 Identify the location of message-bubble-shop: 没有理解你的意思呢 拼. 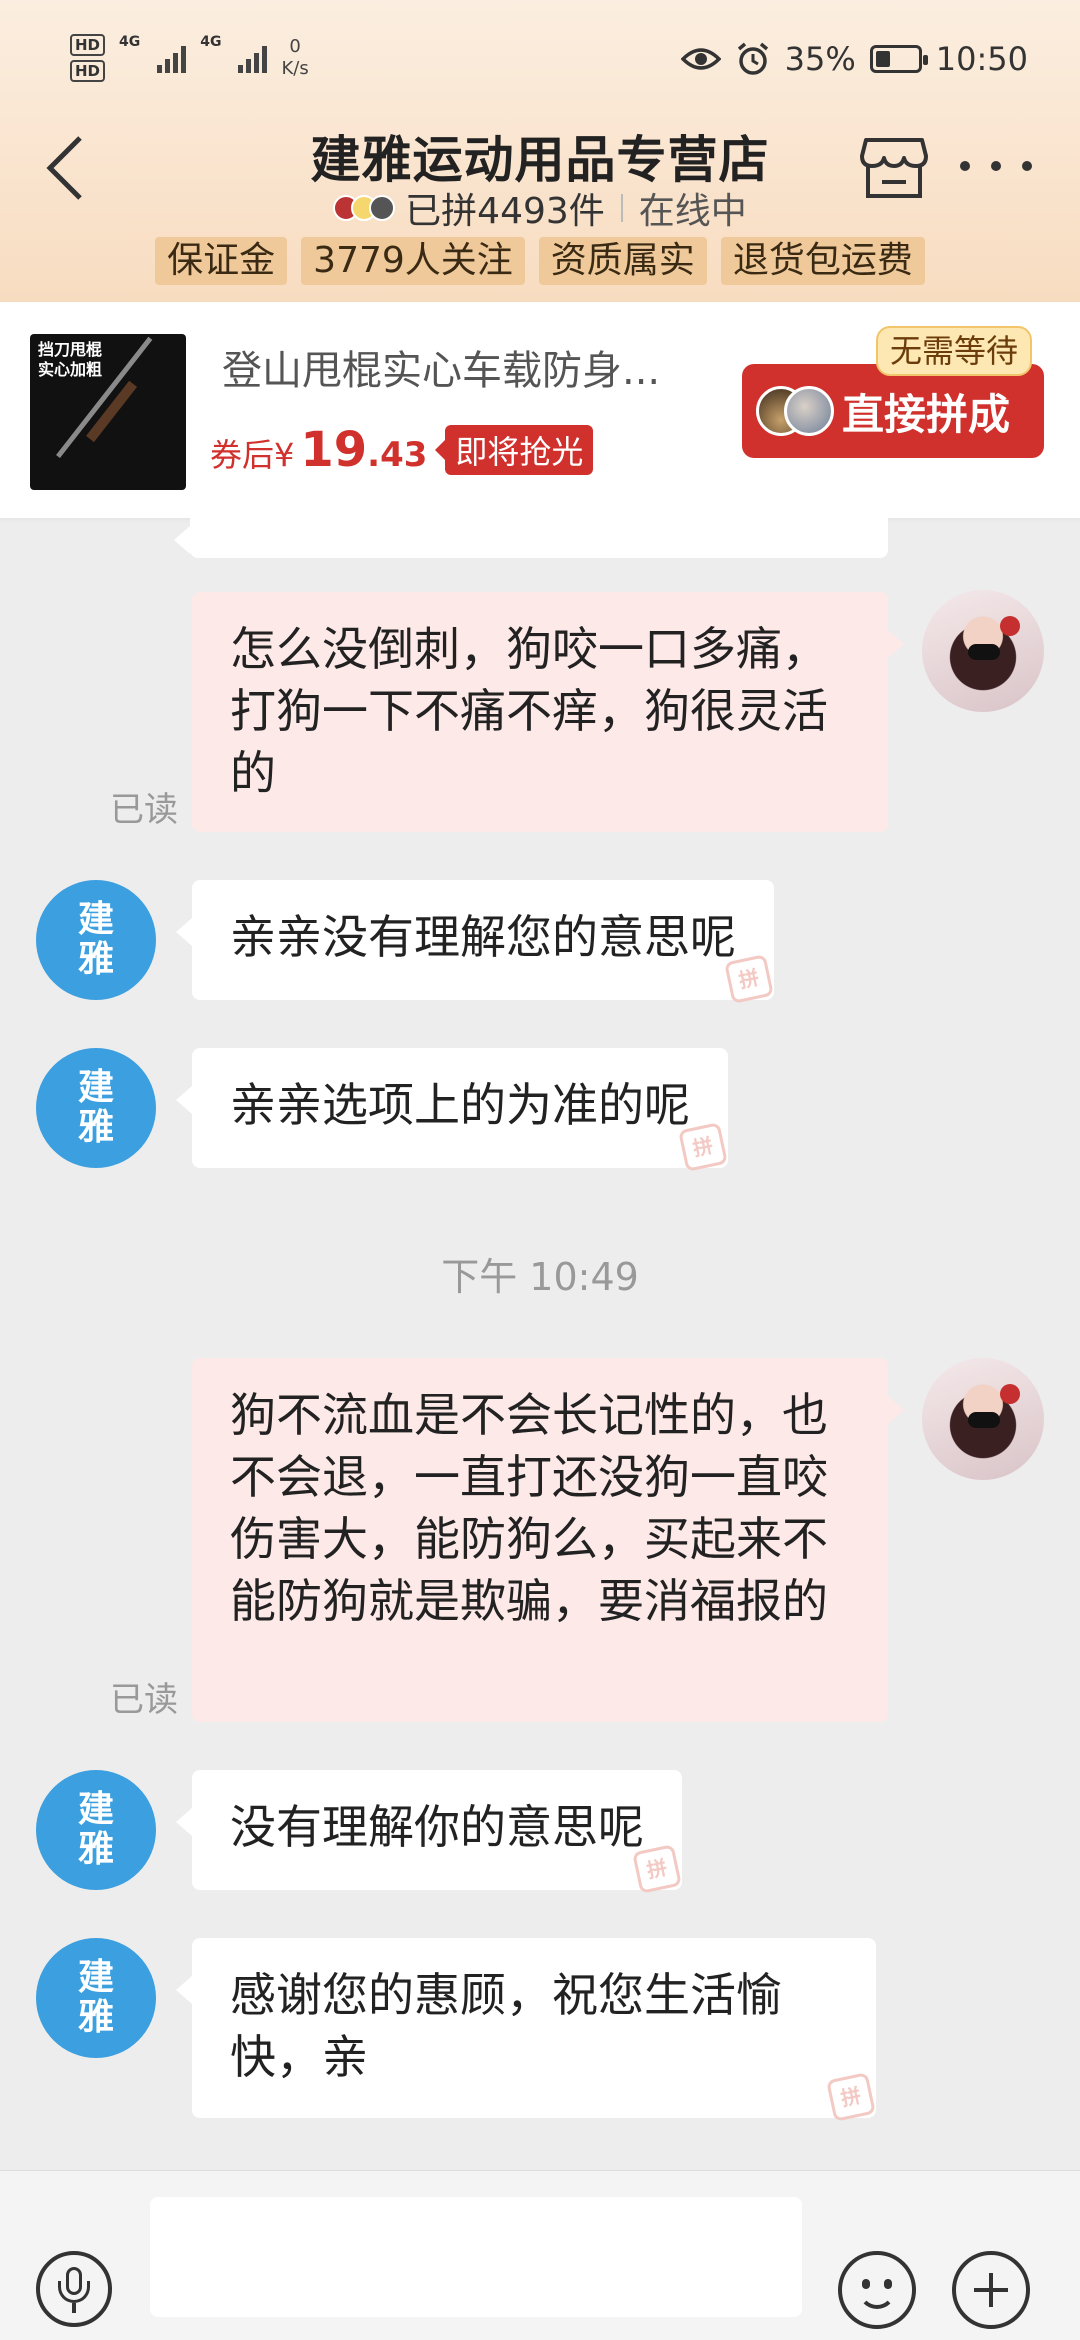
(429, 1832).